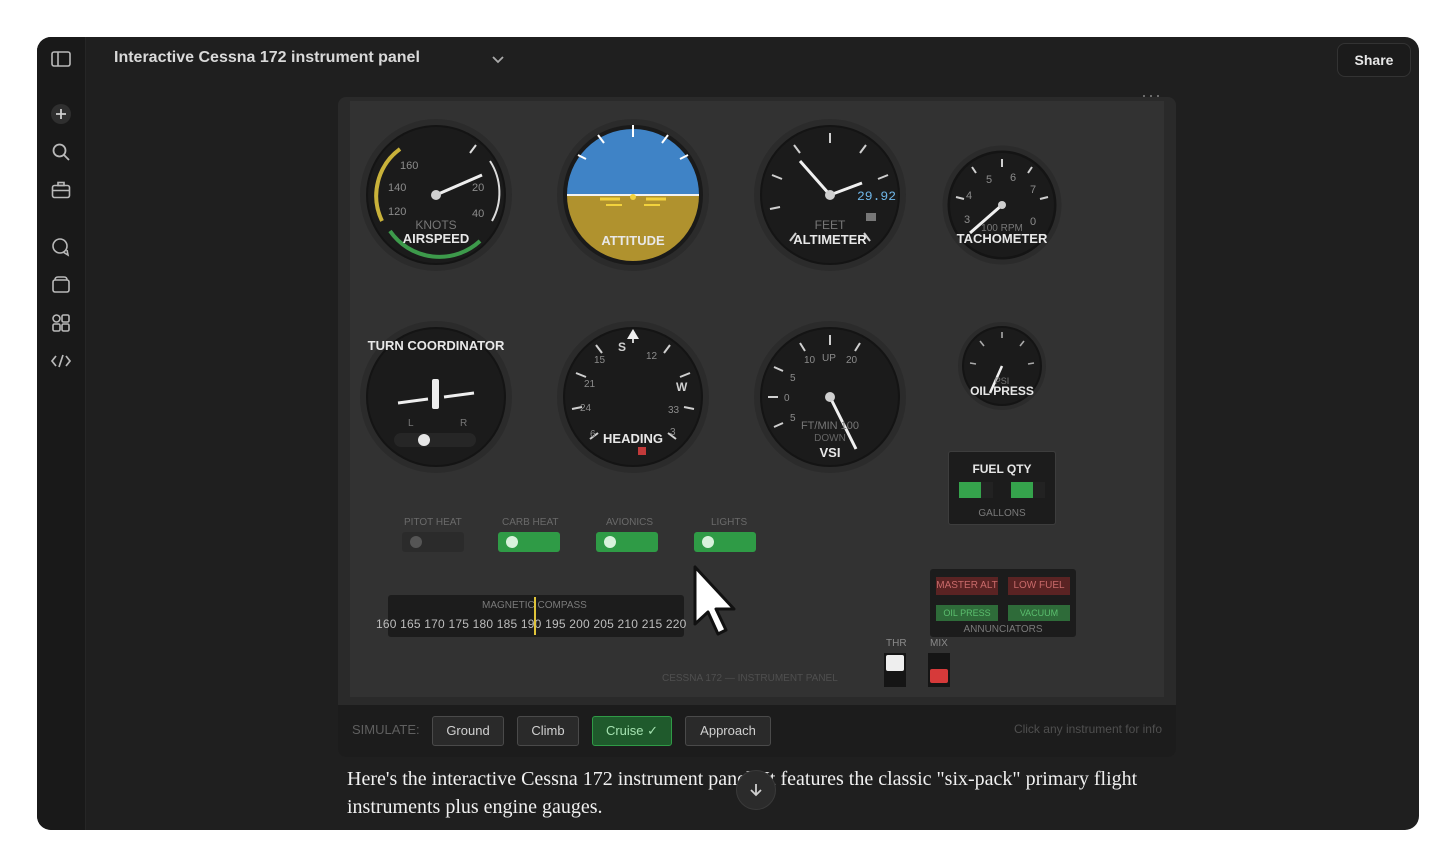  Describe the element at coordinates (787, 398) in the screenshot. I see `vsi-tick: 0` at that location.